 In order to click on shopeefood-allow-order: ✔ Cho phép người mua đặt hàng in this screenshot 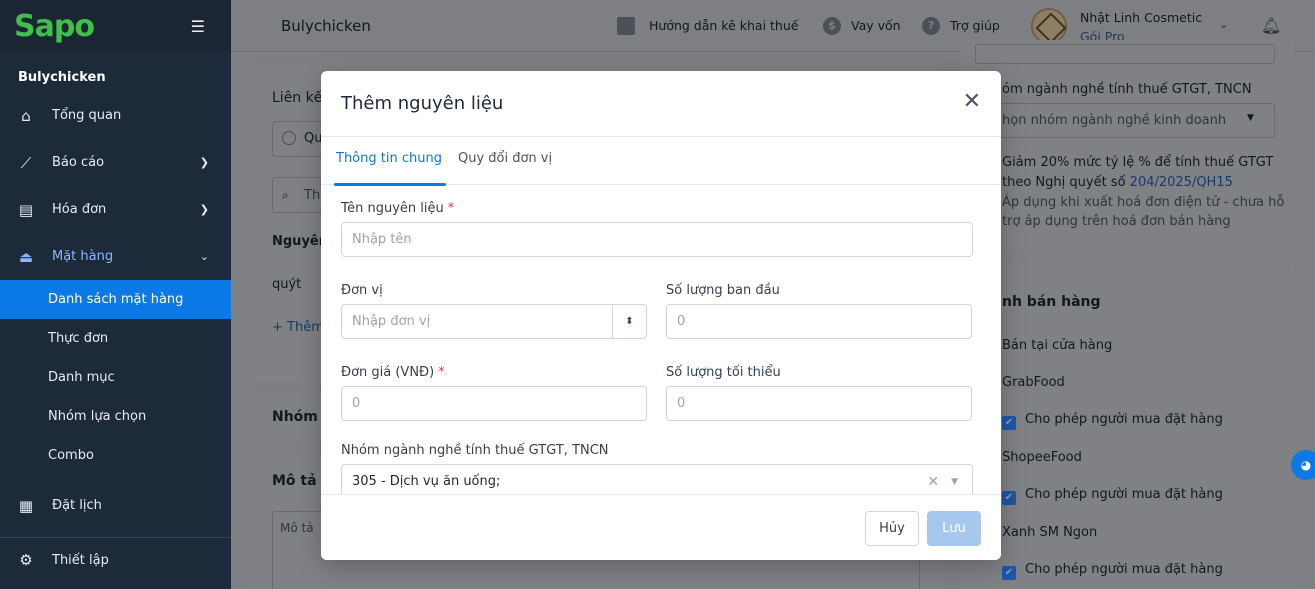, I will do `click(1112, 496)`.